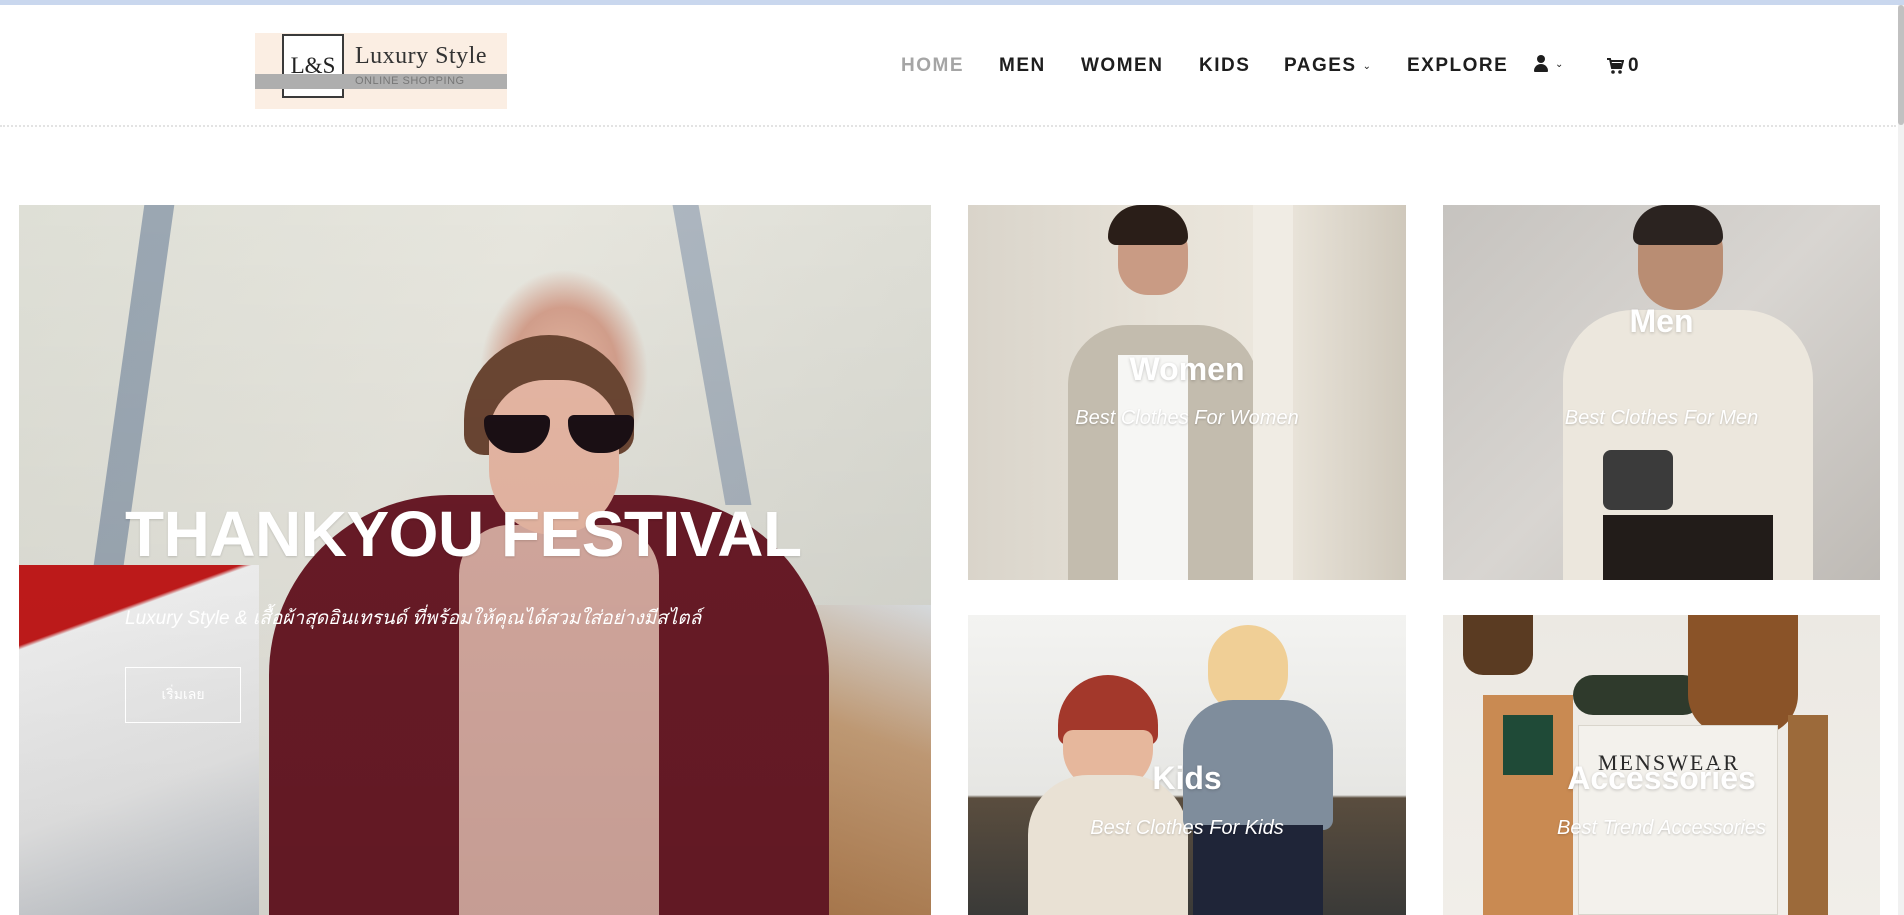  Describe the element at coordinates (1661, 418) in the screenshot. I see `tile-subtitle: Best Clothes For Men` at that location.